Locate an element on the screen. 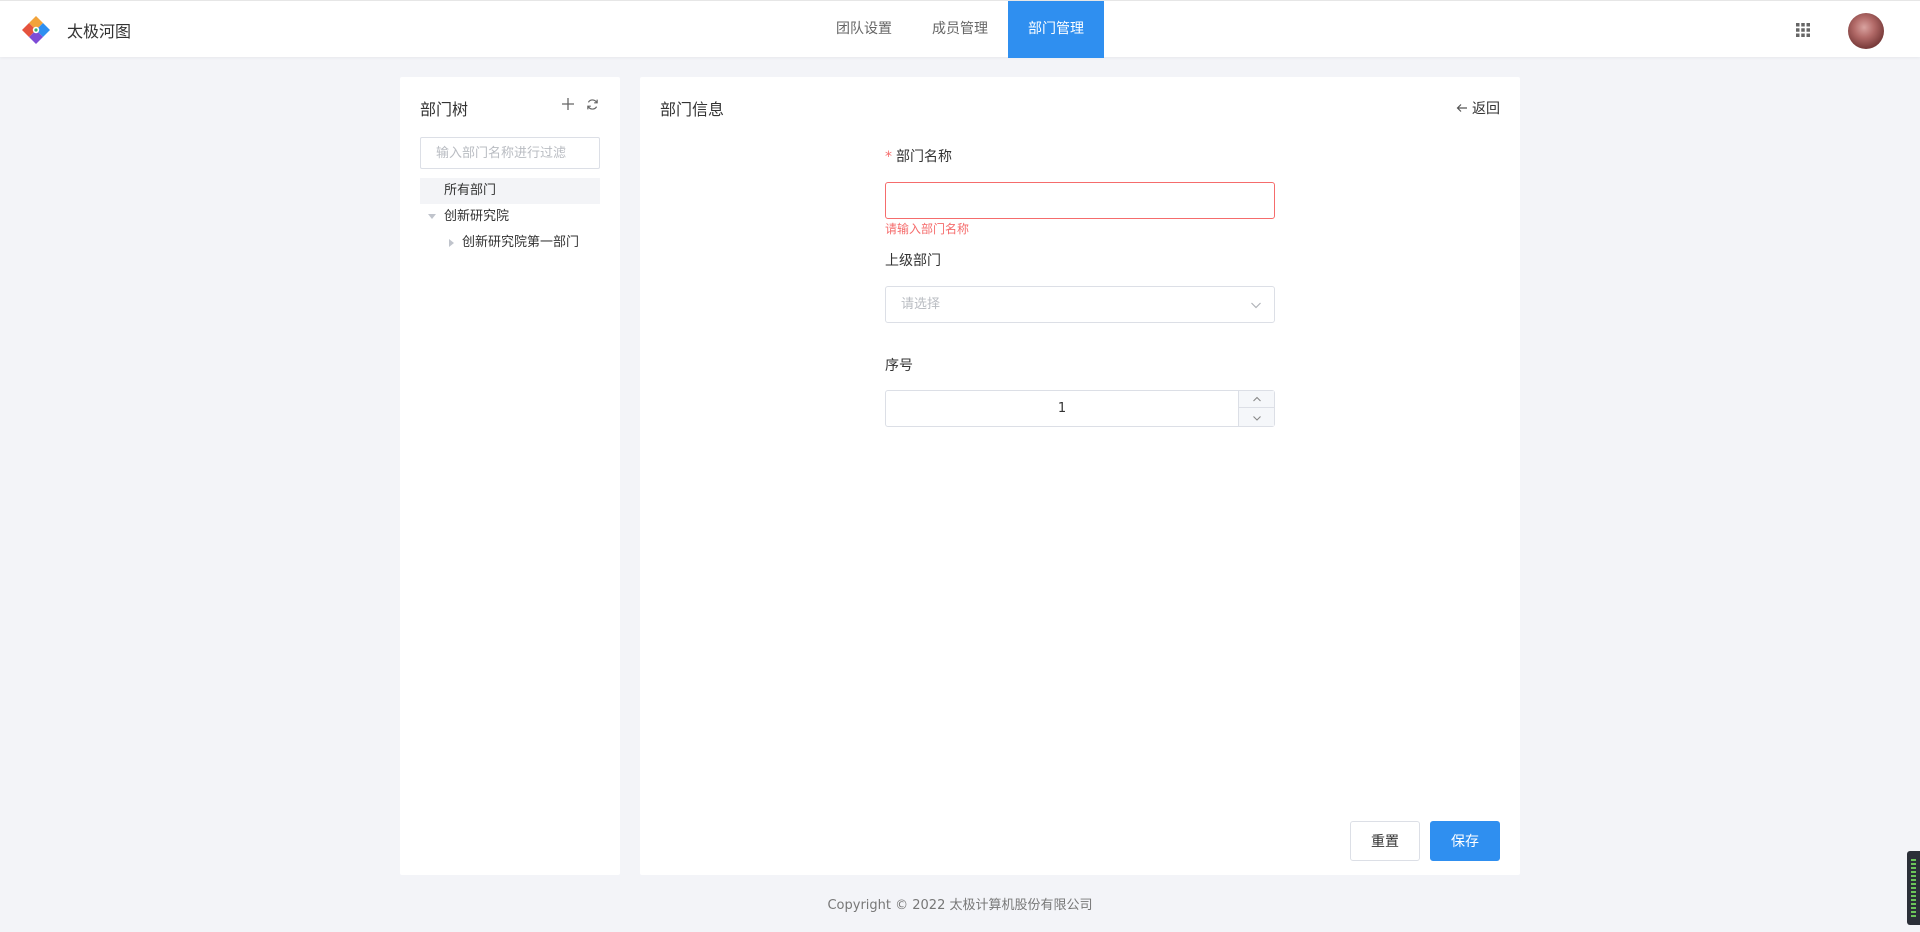  caret-right-icon is located at coordinates (451, 243).